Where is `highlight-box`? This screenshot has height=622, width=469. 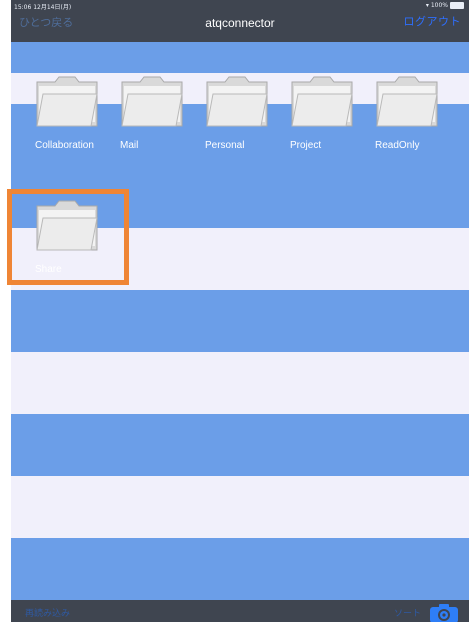
highlight-box is located at coordinates (68, 237).